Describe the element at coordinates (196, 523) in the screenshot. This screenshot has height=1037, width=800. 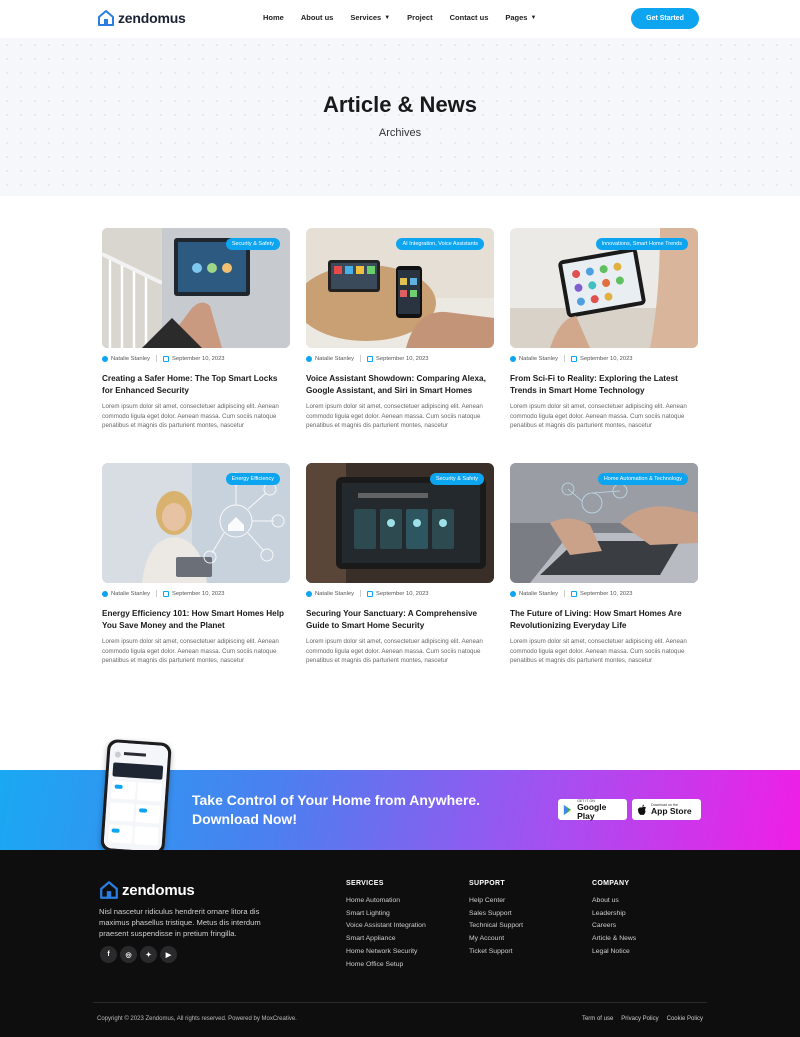
I see `post-thumbnail: Energy Efficiency` at that location.